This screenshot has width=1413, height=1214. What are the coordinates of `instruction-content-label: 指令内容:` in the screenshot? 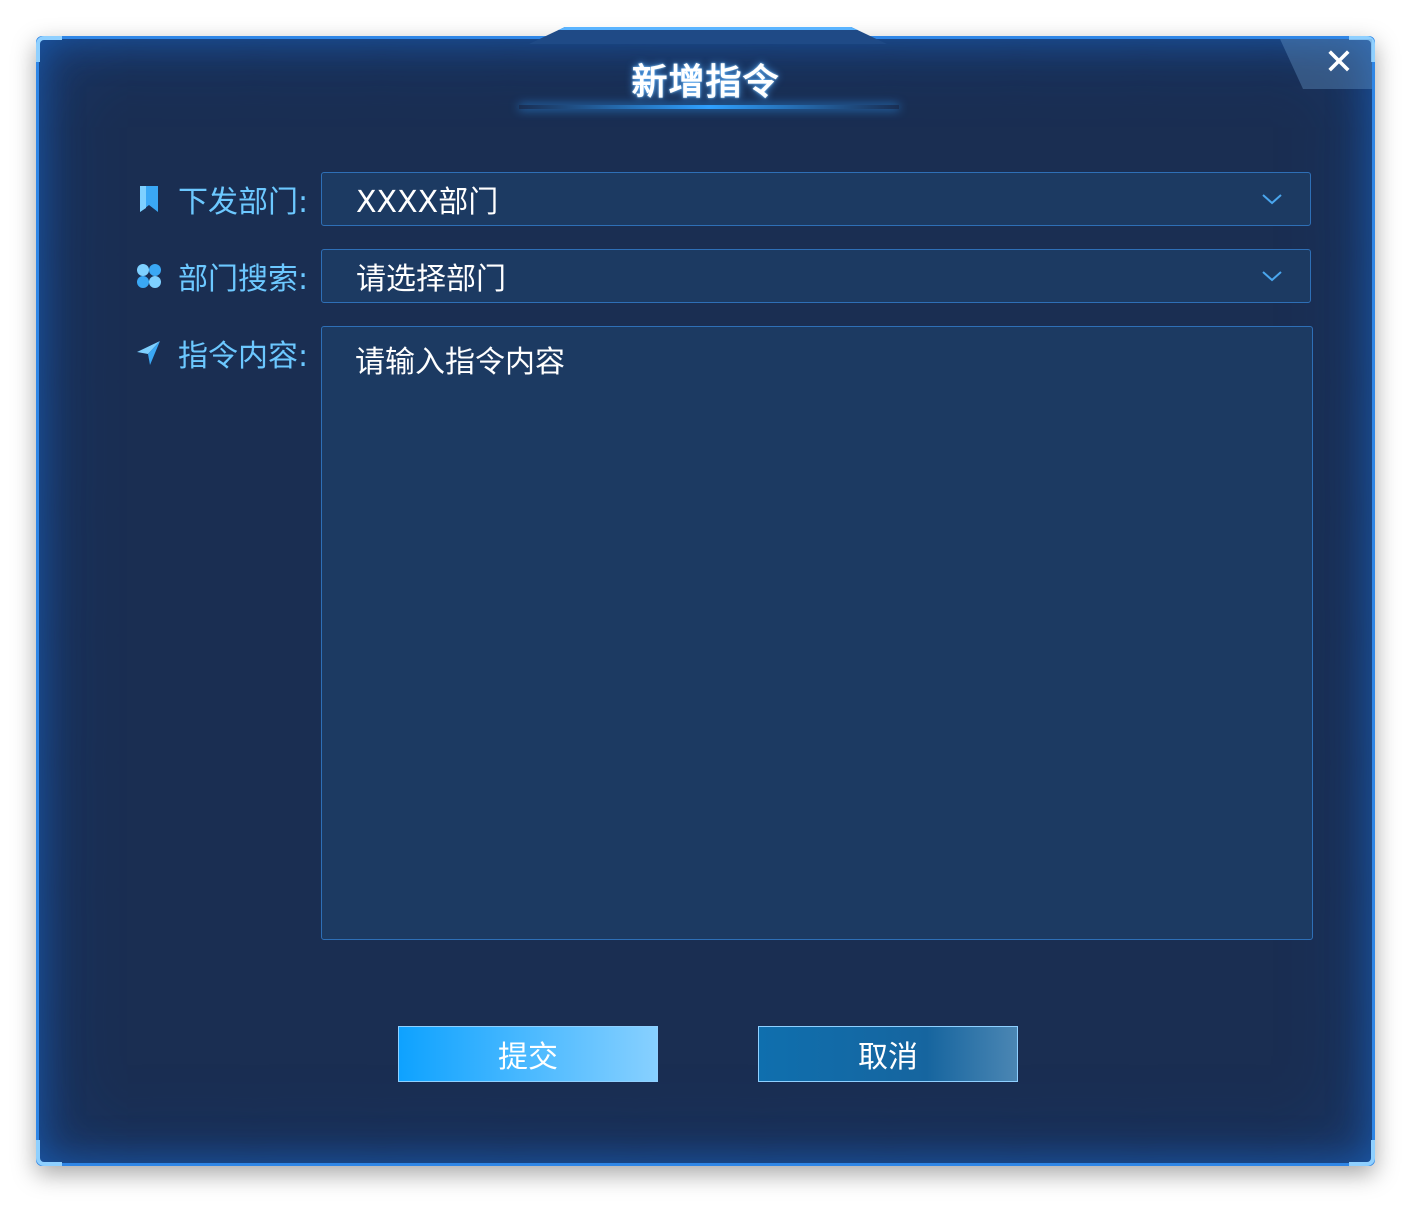 It's located at (221, 353).